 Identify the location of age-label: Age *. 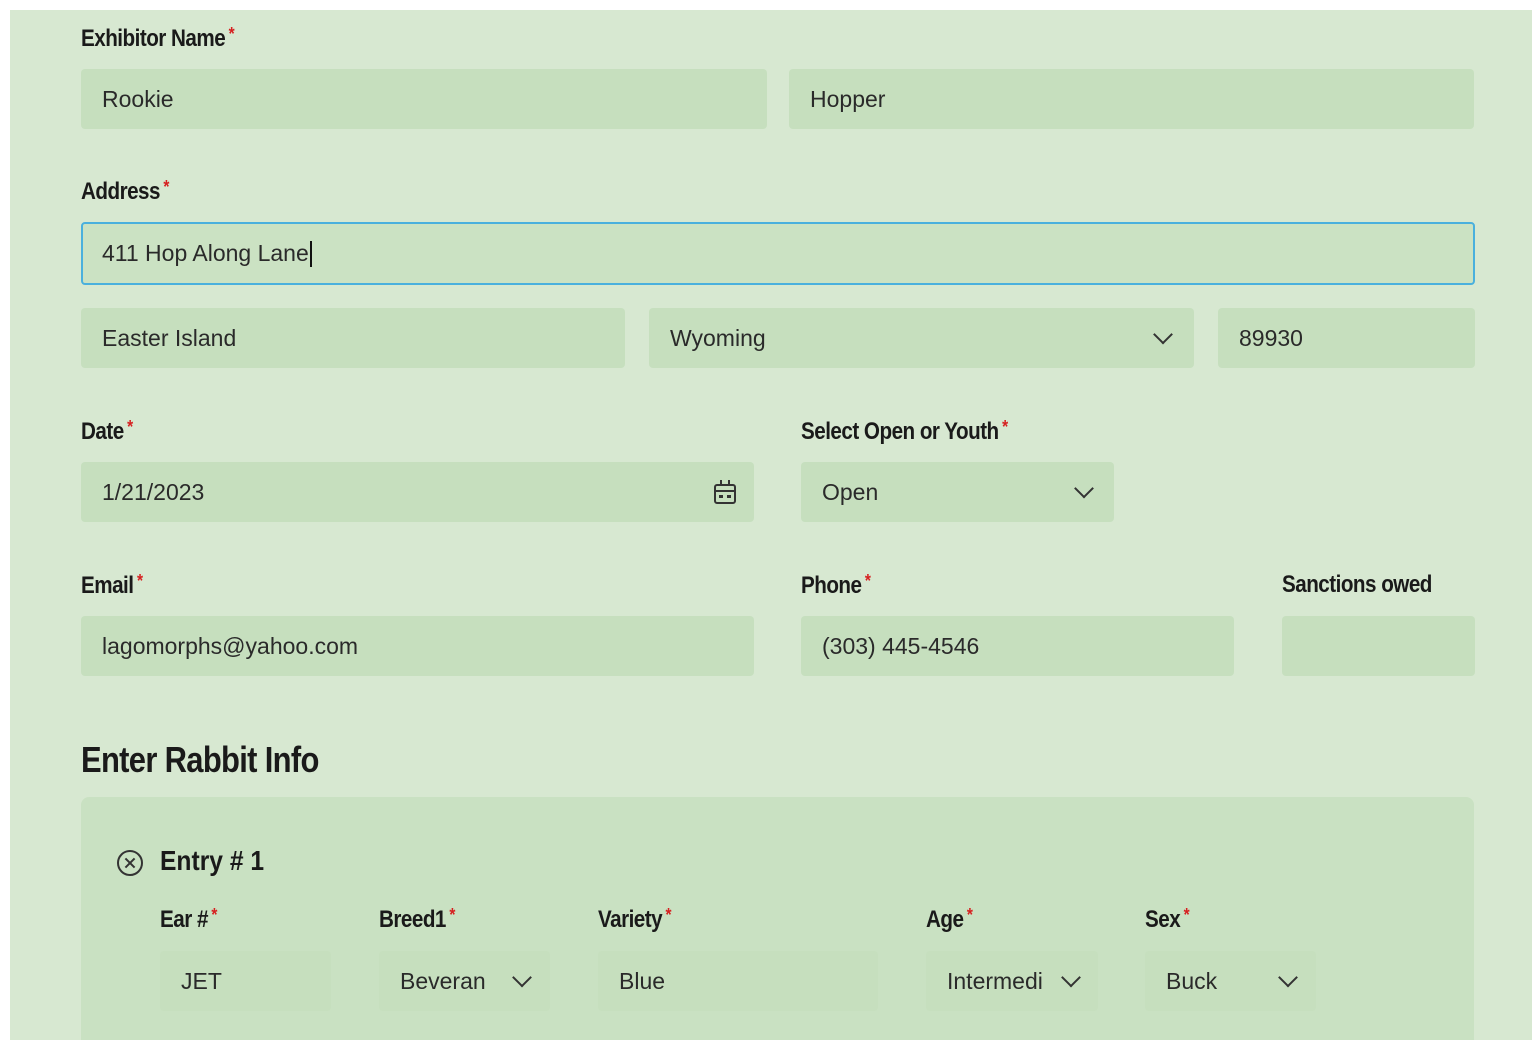
(949, 919).